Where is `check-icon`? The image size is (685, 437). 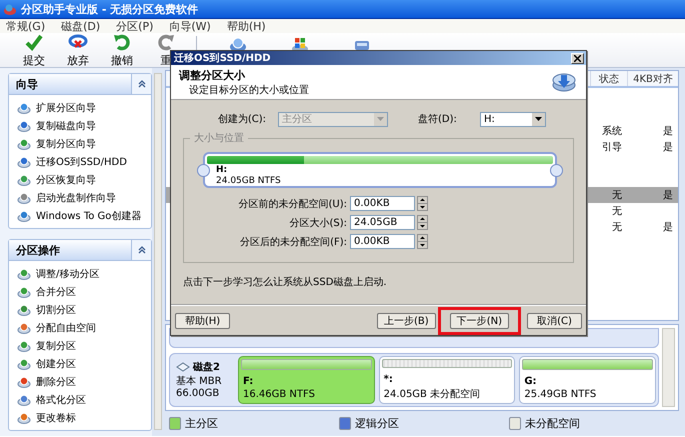
check-icon is located at coordinates (34, 42).